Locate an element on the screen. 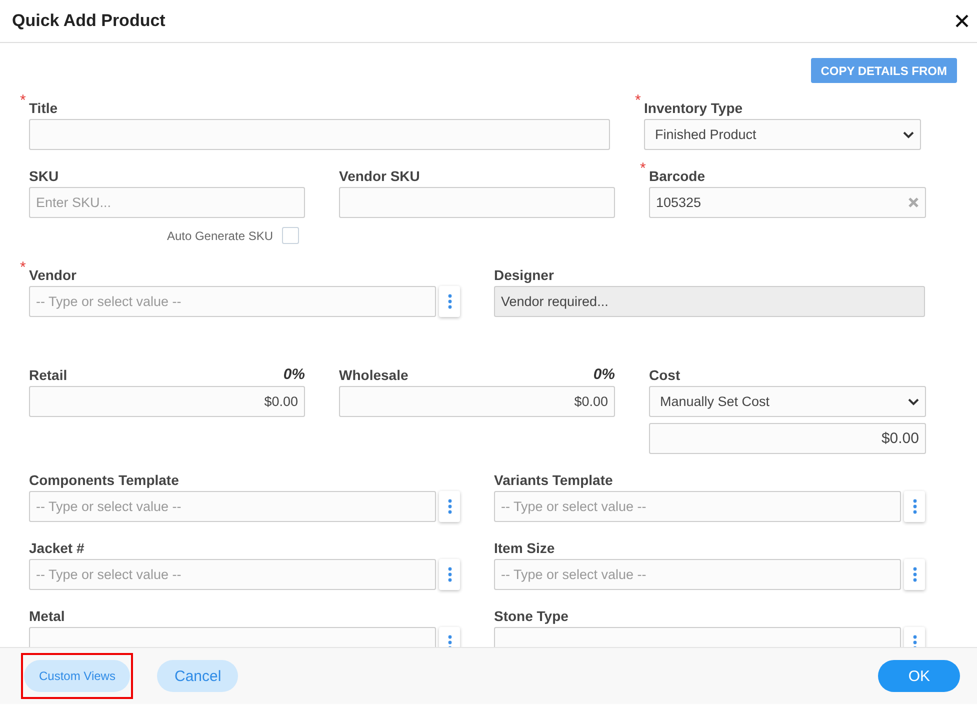  text-field: 105325 is located at coordinates (787, 202).